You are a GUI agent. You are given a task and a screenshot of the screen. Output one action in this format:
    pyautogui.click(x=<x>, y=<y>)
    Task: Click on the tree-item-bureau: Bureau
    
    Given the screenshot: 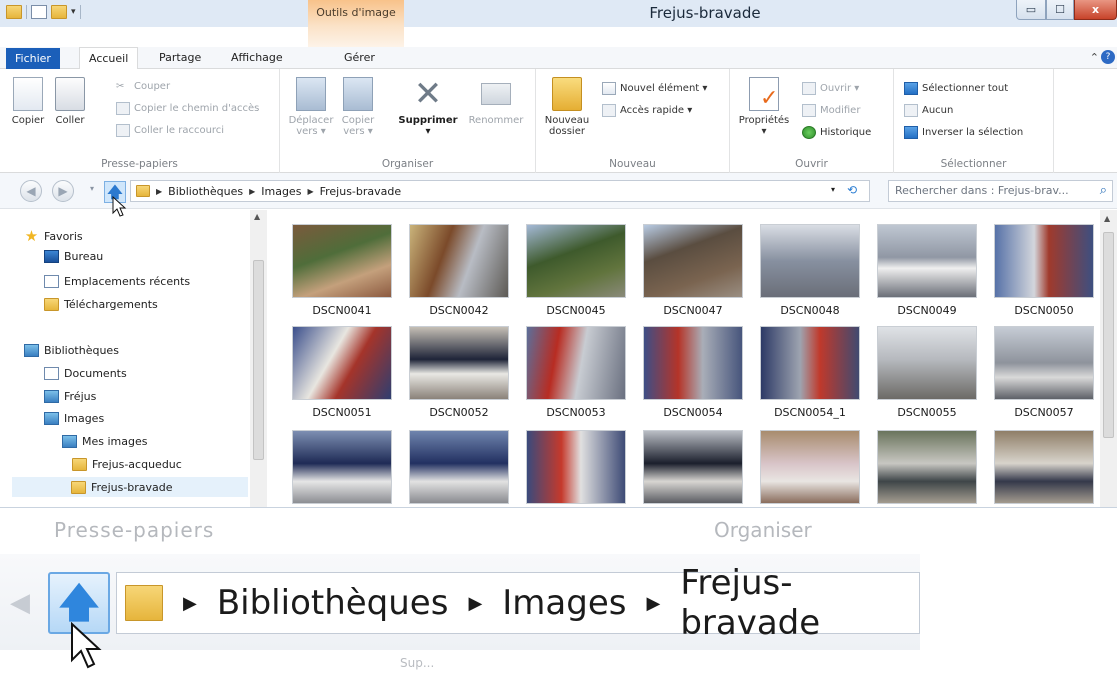 What is the action you would take?
    pyautogui.click(x=73, y=256)
    